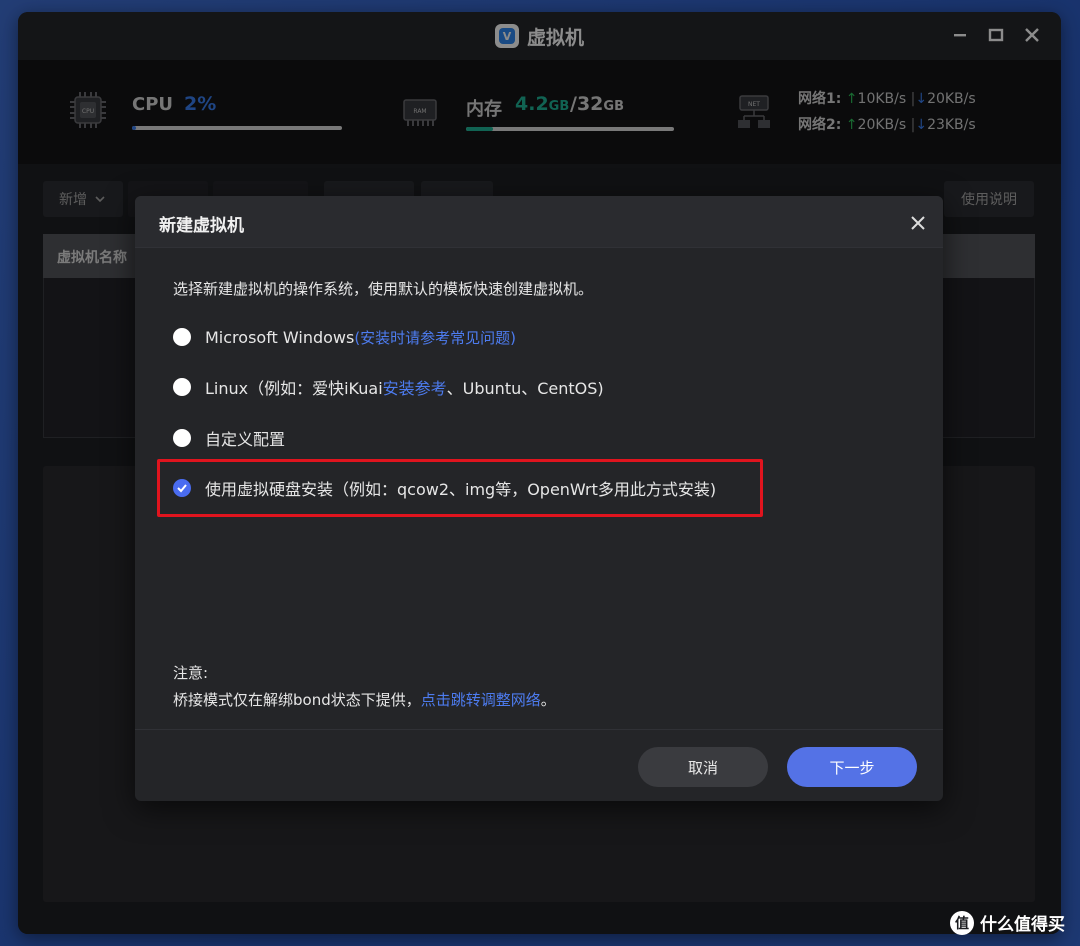  What do you see at coordinates (383, 289) in the screenshot?
I see `dialog-description: 选择新建虚拟机的操作系统，使用默认的模板快速创建虚拟机。` at bounding box center [383, 289].